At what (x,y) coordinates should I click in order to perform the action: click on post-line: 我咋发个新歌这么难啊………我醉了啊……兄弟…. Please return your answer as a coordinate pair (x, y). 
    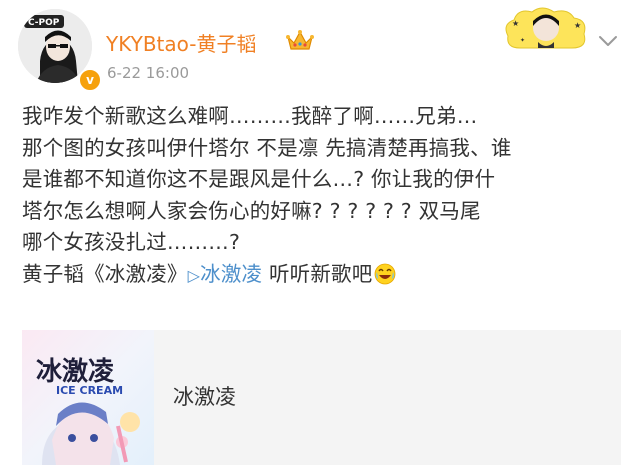
    Looking at the image, I should click on (250, 116).